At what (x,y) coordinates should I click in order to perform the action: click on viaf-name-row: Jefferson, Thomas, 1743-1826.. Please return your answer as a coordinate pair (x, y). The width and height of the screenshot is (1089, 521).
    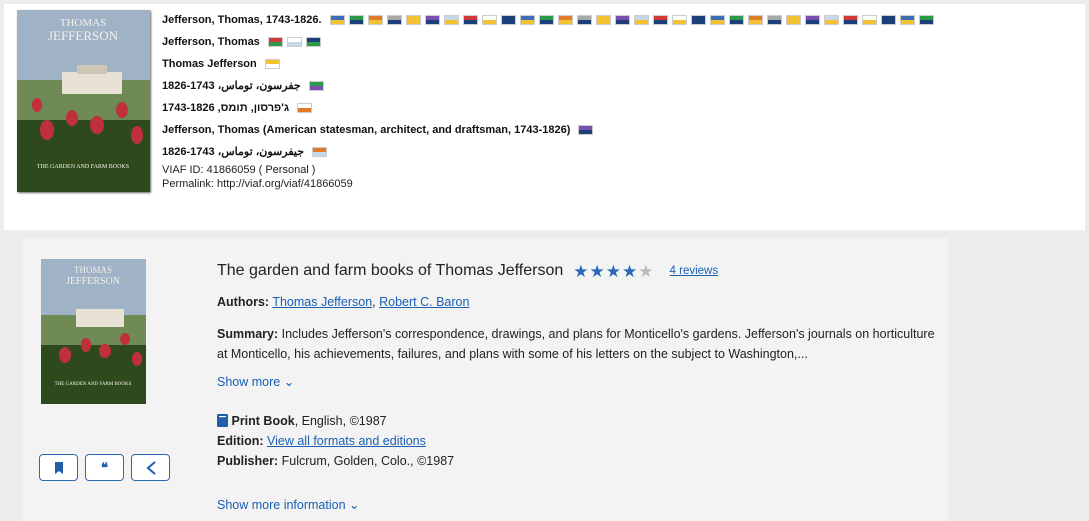
    Looking at the image, I should click on (623, 20).